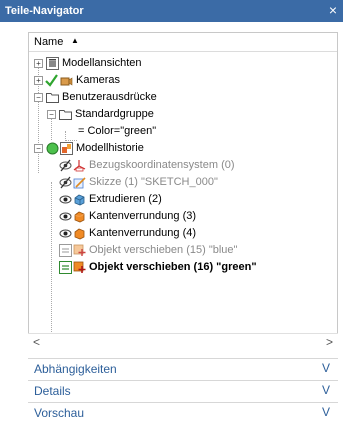 The width and height of the screenshot is (343, 425). What do you see at coordinates (183, 42) in the screenshot?
I see `column-header: Name ▲` at bounding box center [183, 42].